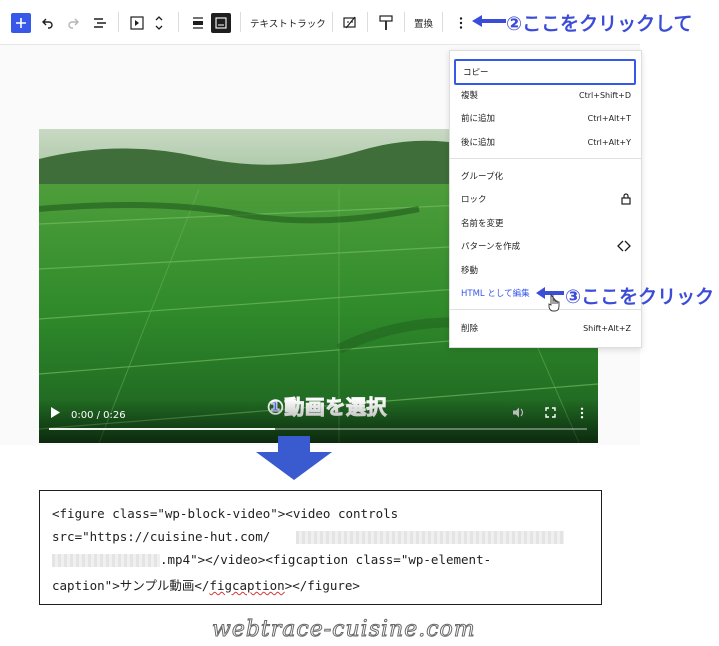 The height and width of the screenshot is (646, 719). I want to click on volume-icon, so click(518, 412).